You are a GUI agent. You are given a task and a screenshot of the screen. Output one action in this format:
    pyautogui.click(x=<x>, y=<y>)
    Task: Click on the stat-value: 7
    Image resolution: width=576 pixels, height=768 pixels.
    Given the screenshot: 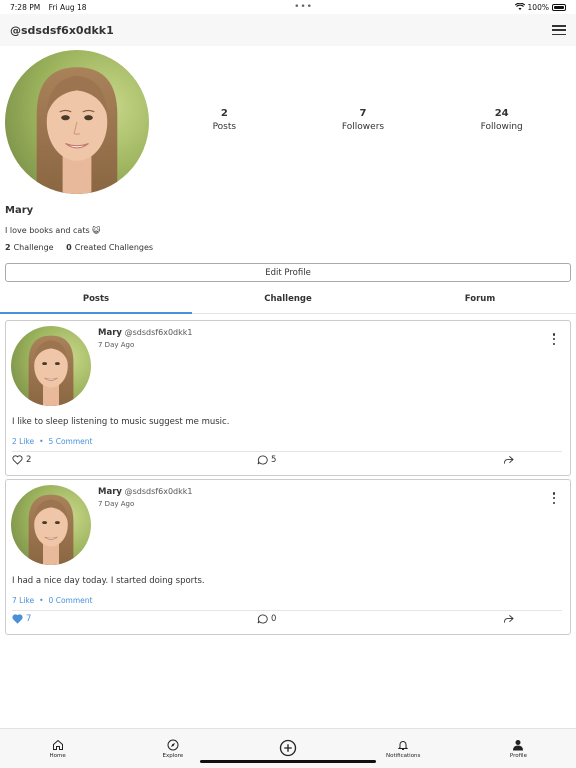 What is the action you would take?
    pyautogui.click(x=363, y=113)
    